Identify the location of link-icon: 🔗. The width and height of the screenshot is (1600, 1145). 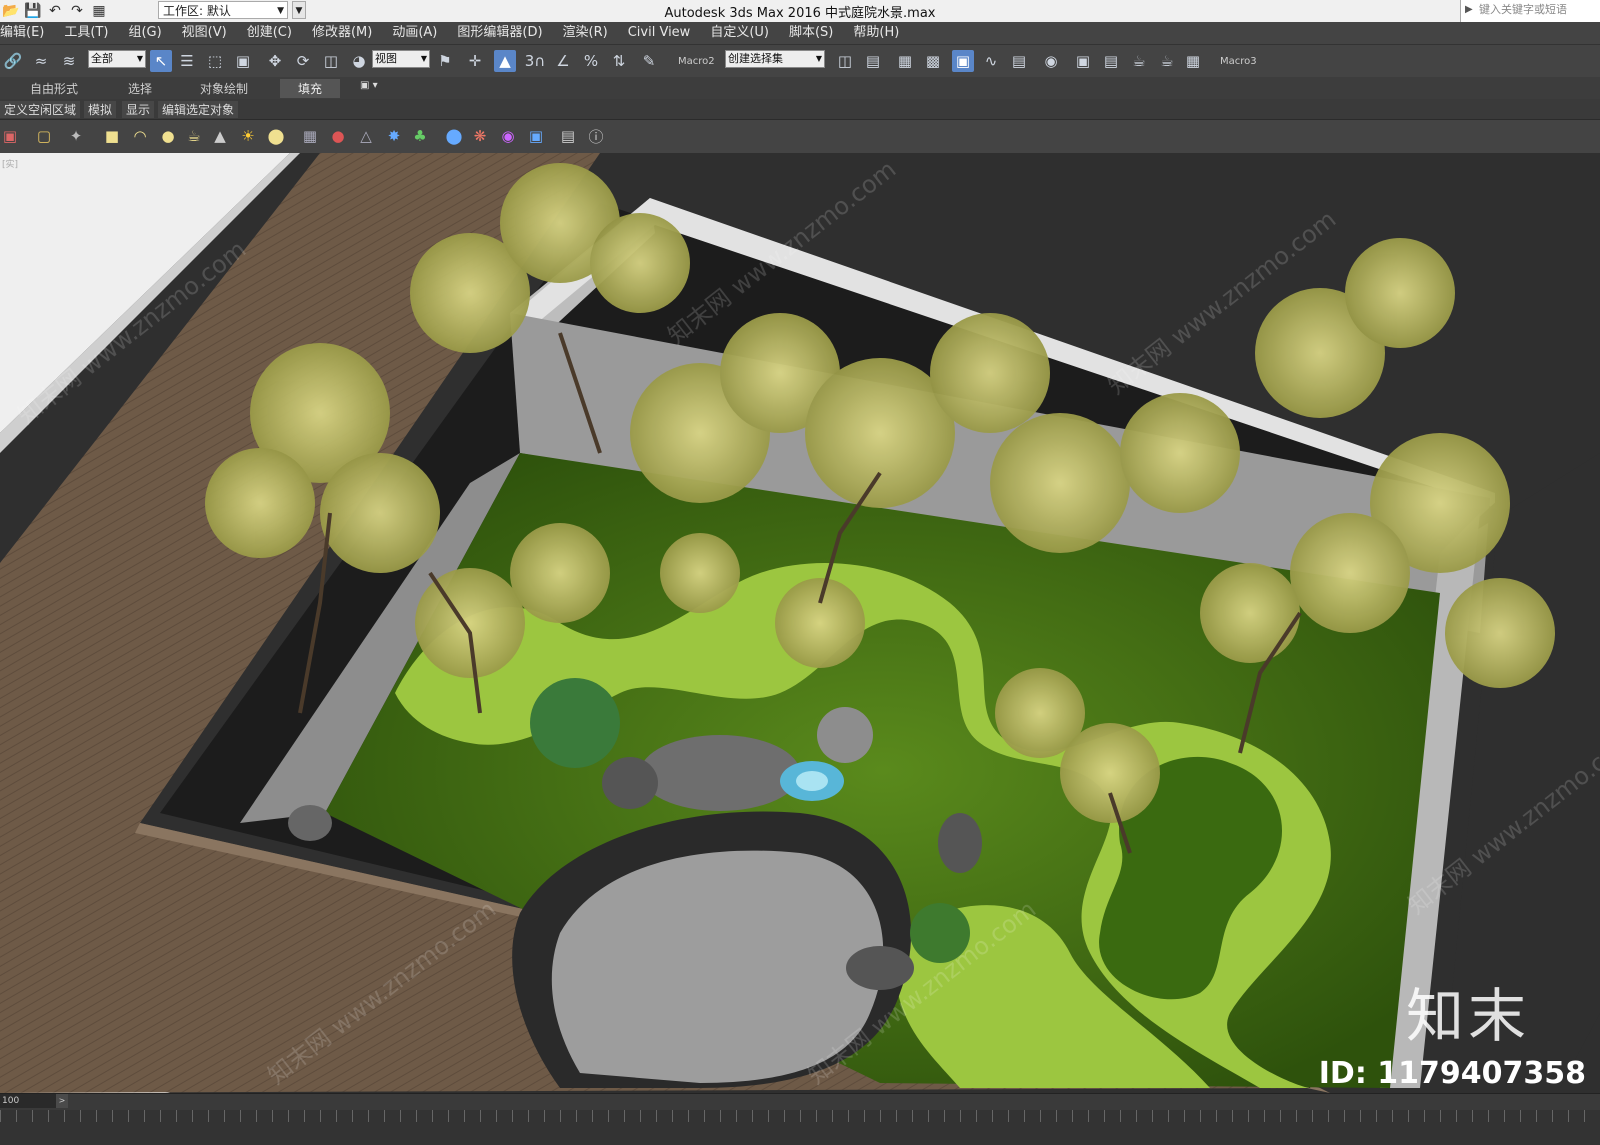
(13, 61).